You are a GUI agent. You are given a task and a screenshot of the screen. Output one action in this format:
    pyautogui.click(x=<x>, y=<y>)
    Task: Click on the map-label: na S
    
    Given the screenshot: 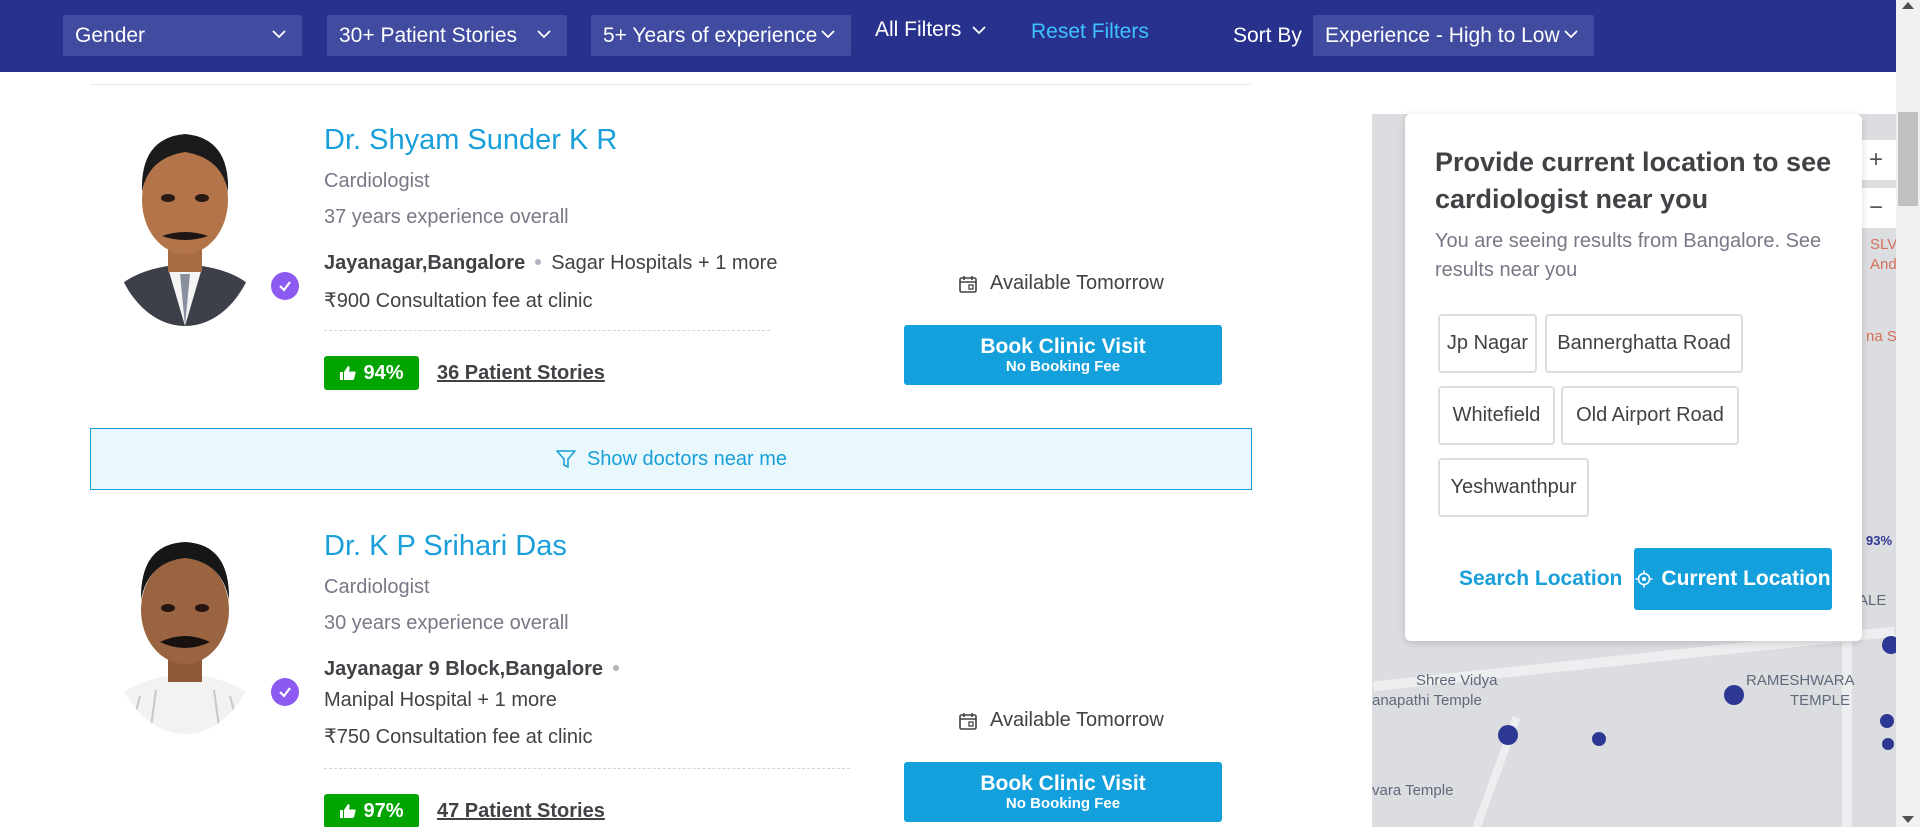 What is the action you would take?
    pyautogui.click(x=1881, y=336)
    